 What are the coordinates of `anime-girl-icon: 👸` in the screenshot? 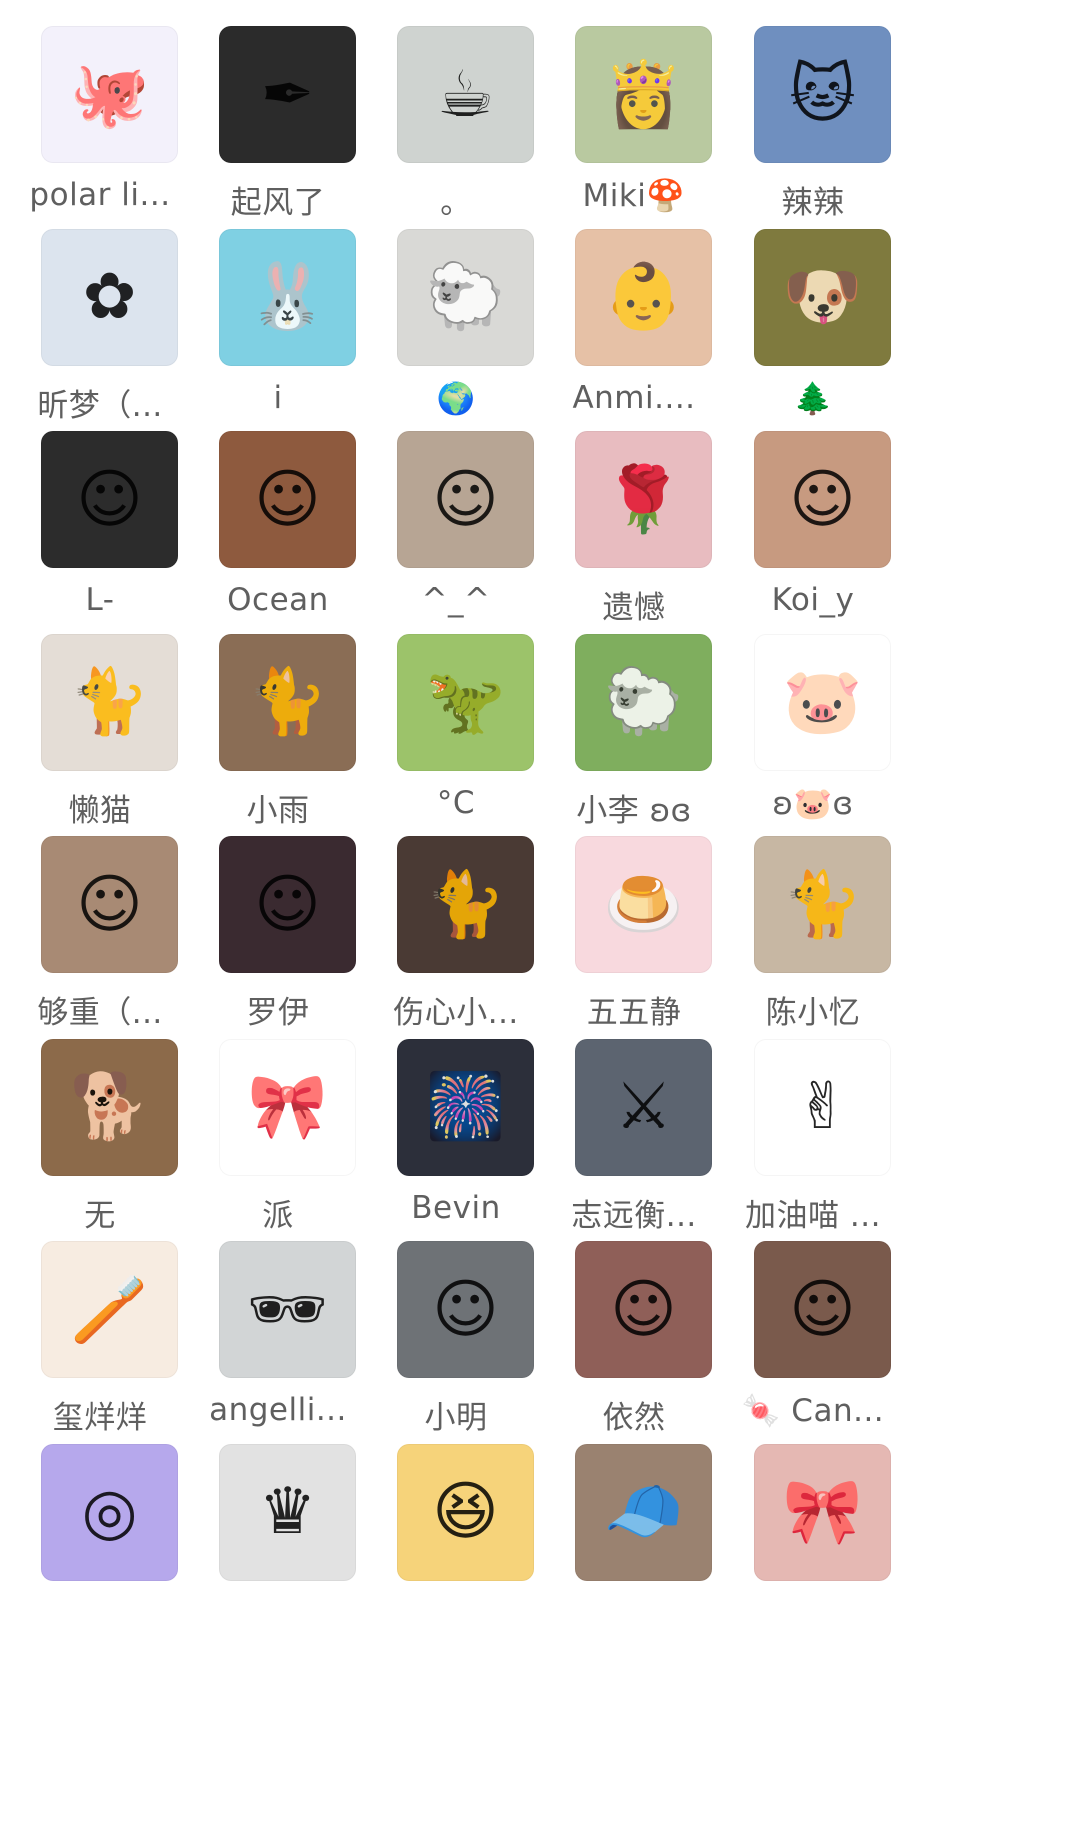 It's located at (643, 94).